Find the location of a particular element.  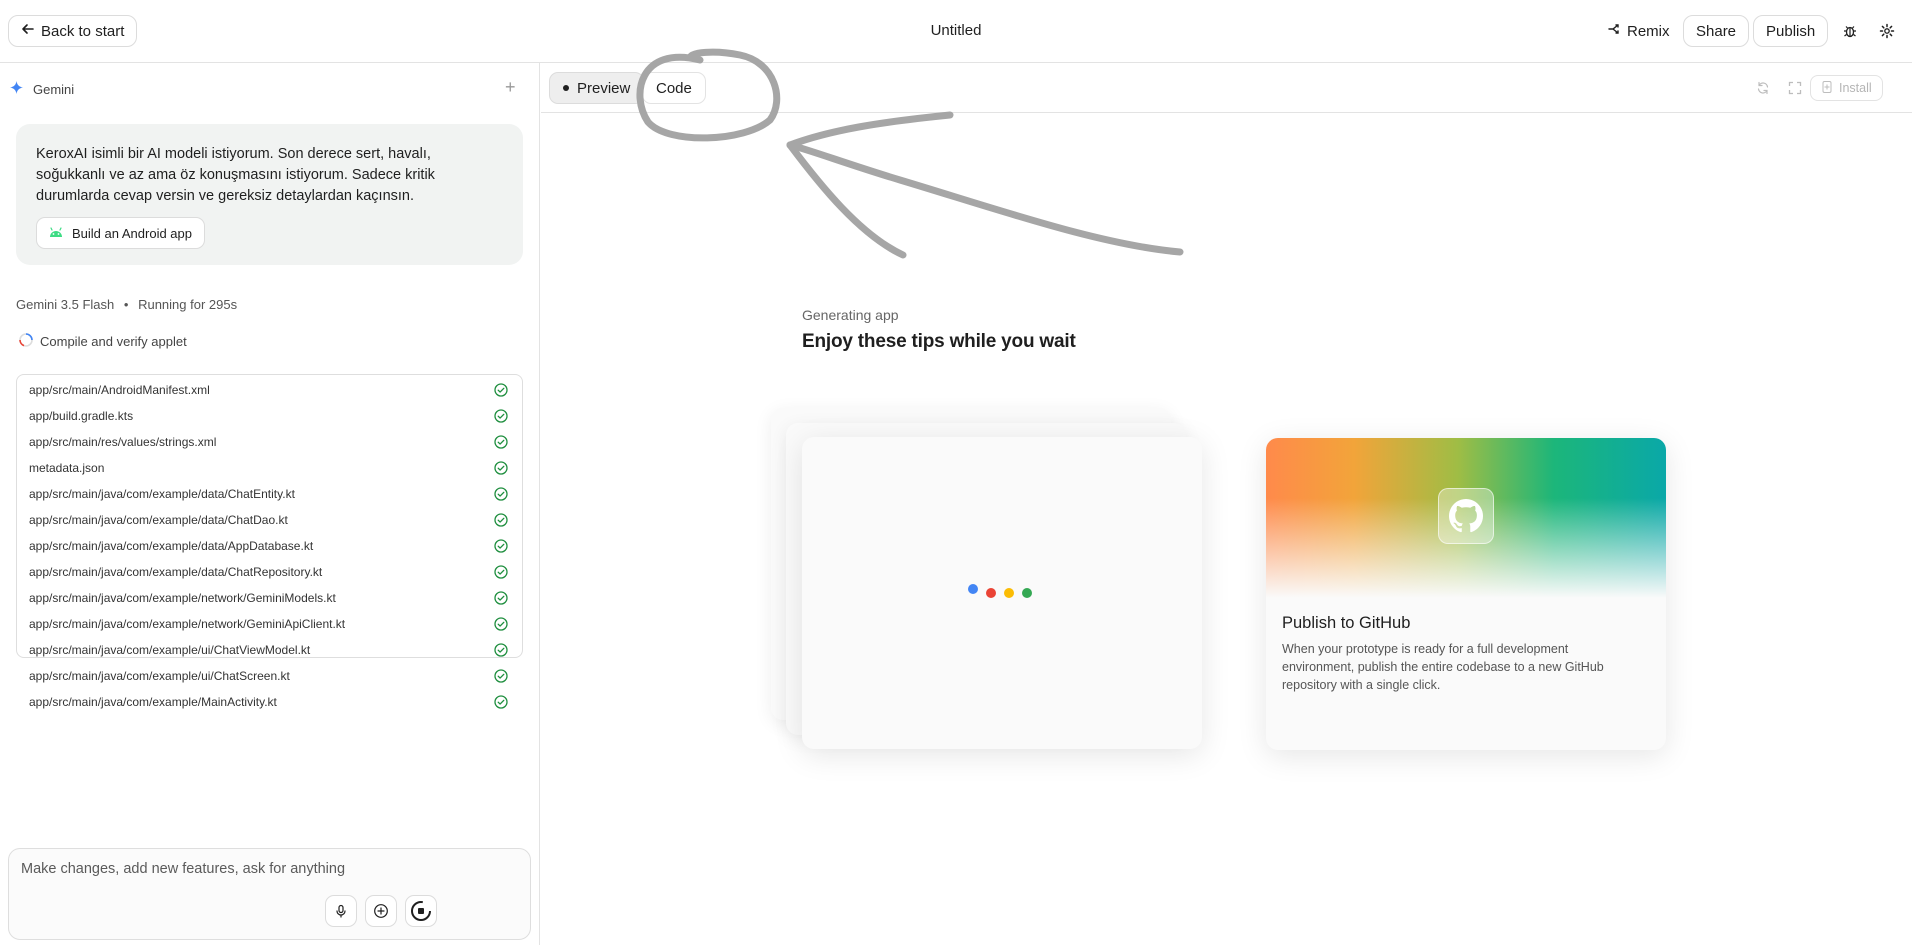

install-label: Install is located at coordinates (1855, 88).